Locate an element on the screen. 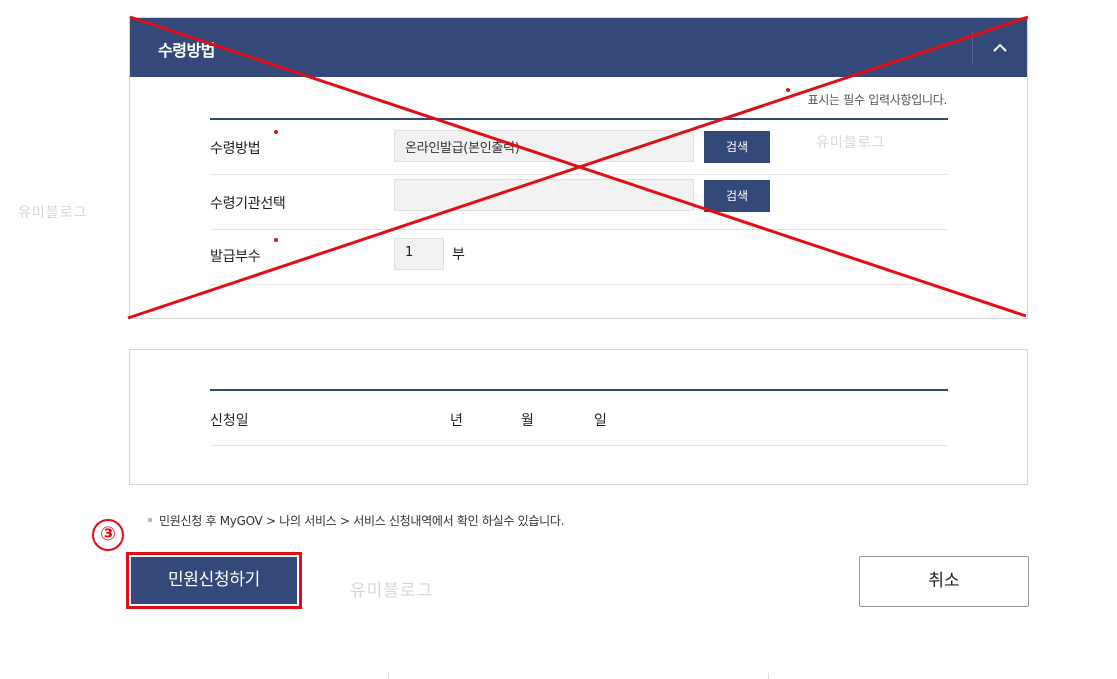 The image size is (1117, 679). cancel-button: 취소 is located at coordinates (944, 581).